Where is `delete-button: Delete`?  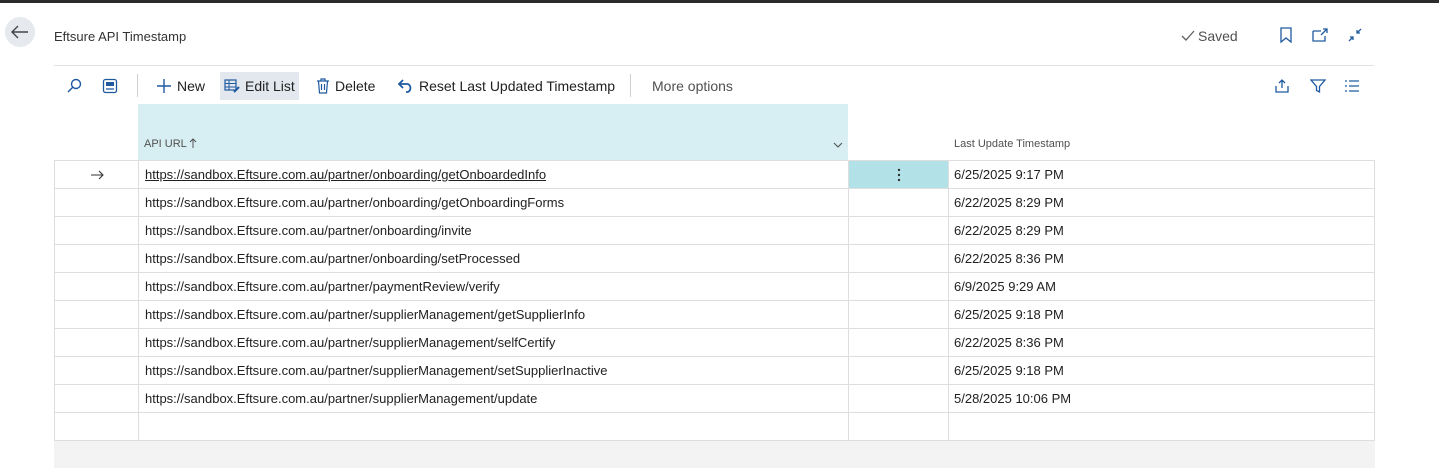 delete-button: Delete is located at coordinates (345, 86).